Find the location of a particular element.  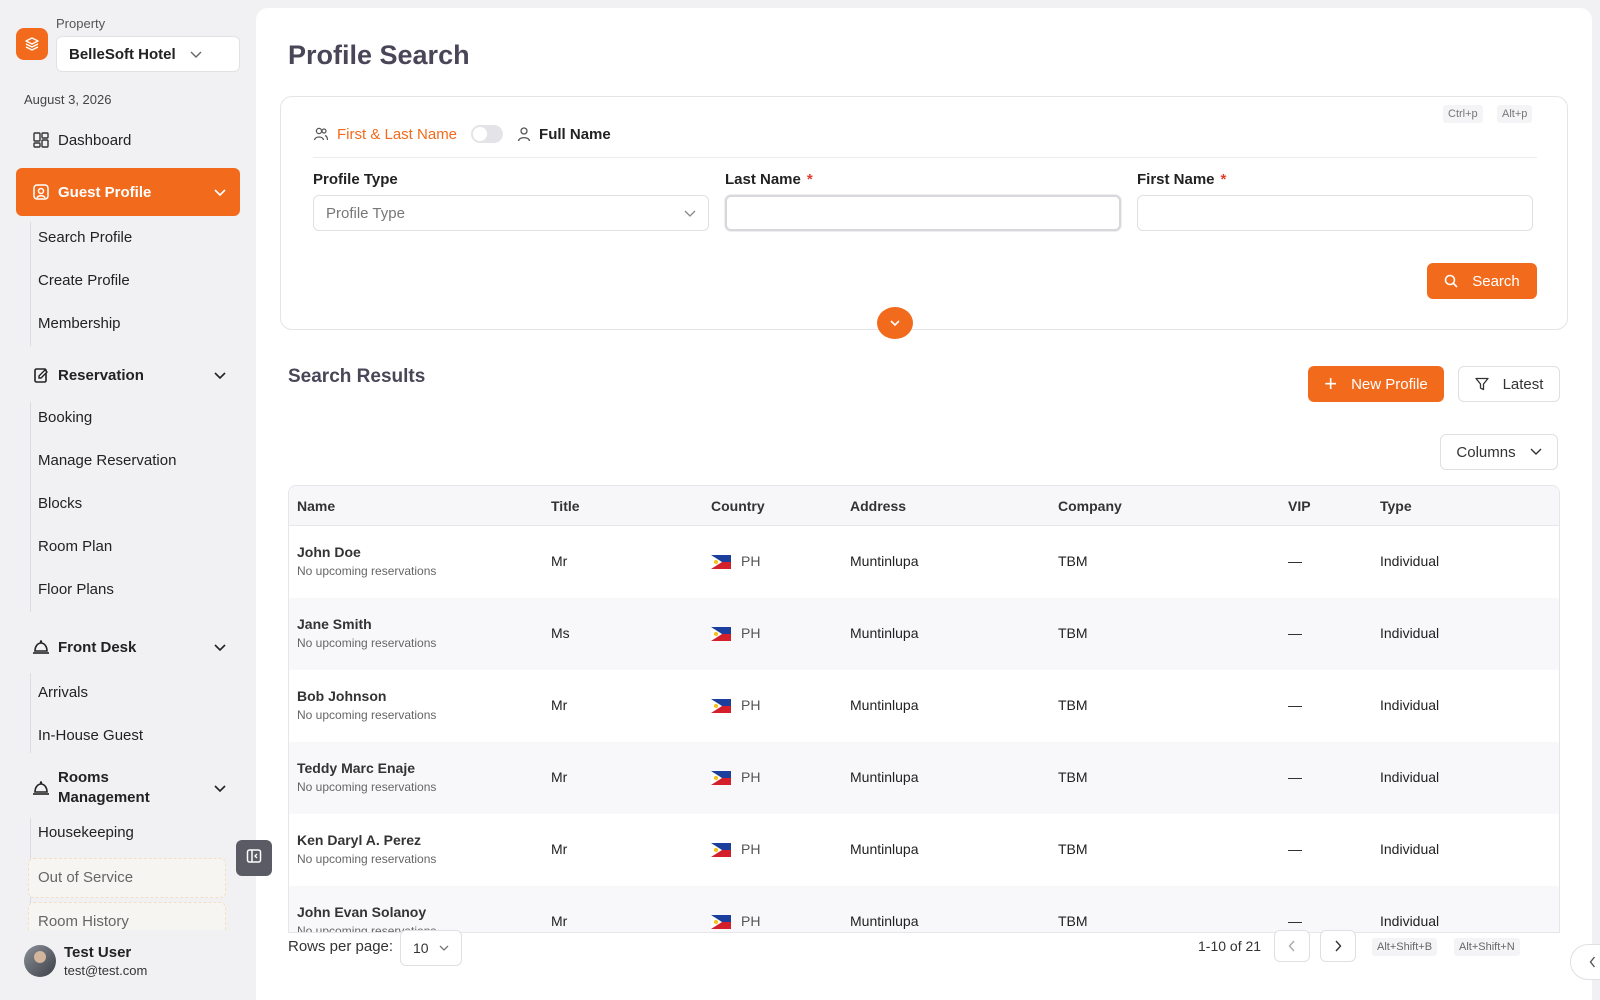

last-name-input is located at coordinates (923, 213).